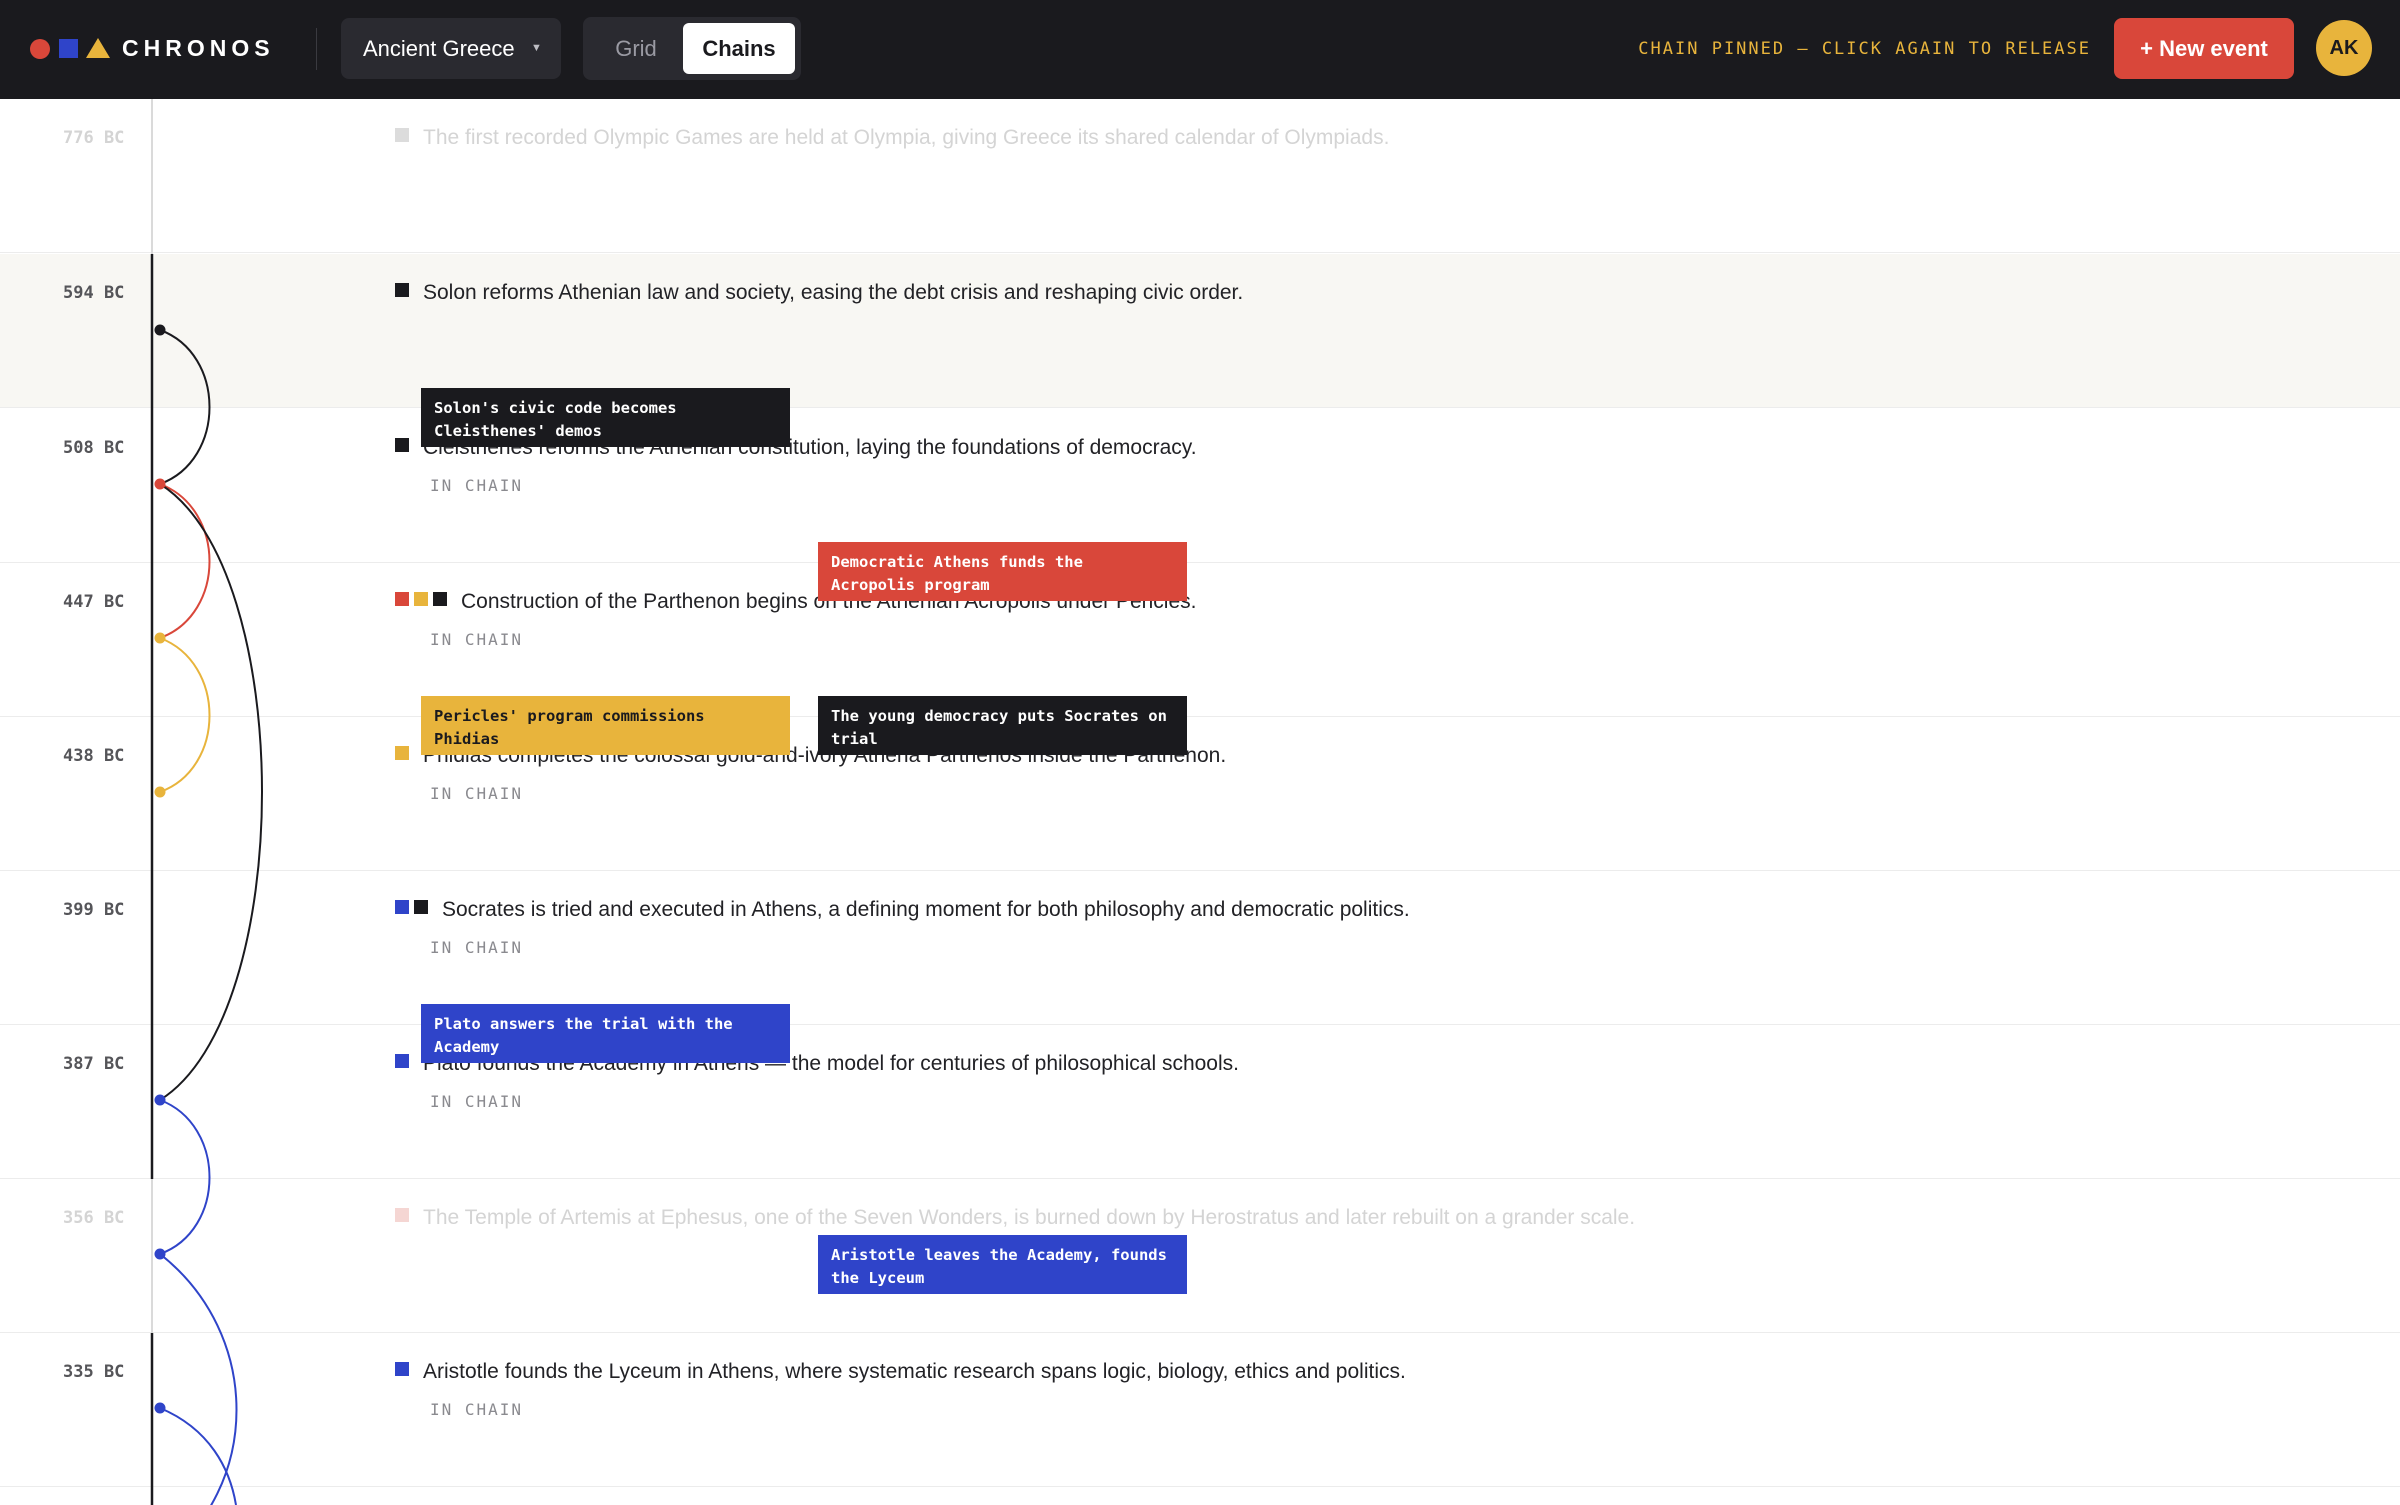 The width and height of the screenshot is (2400, 1505). I want to click on logo-triangle-icon, so click(98, 48).